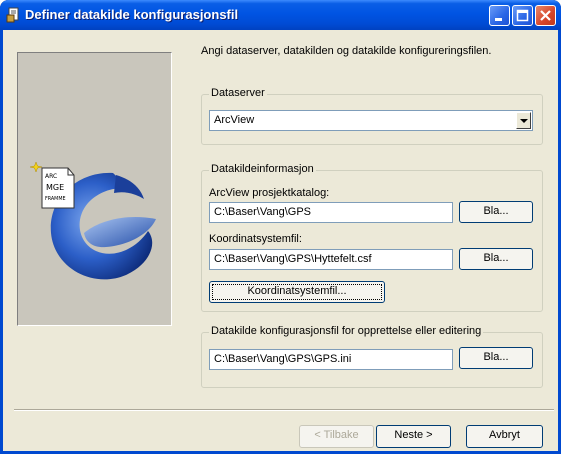 The height and width of the screenshot is (454, 561). What do you see at coordinates (262, 169) in the screenshot?
I see `datasource-info-group-title: Datakildeinformasjon` at bounding box center [262, 169].